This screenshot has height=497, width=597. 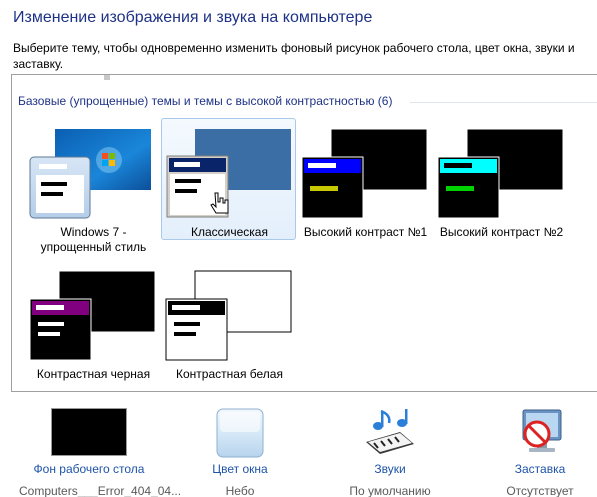 What do you see at coordinates (540, 490) in the screenshot?
I see `screensaver-value: Отсутствует` at bounding box center [540, 490].